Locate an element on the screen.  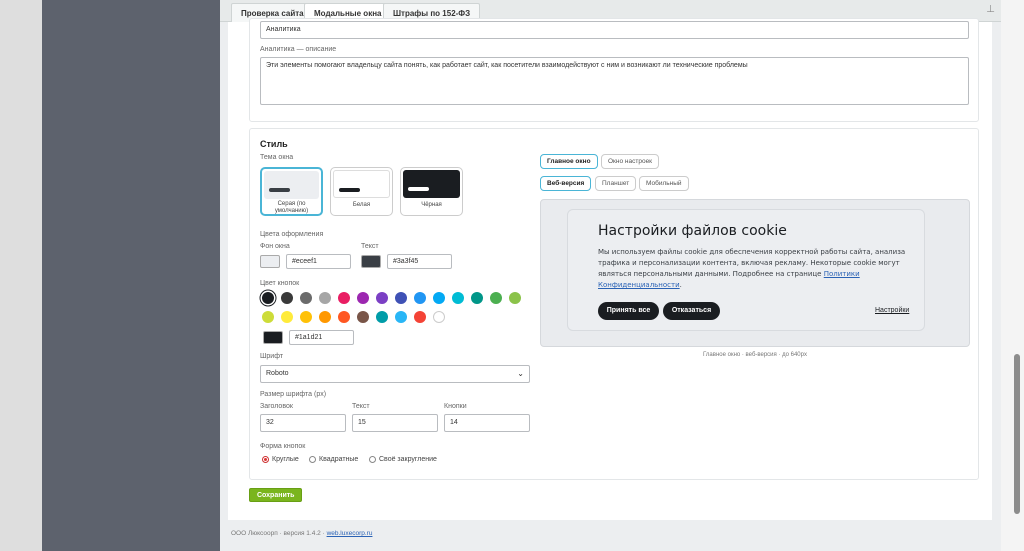
font-select: Roboto ⌄ is located at coordinates (395, 374).